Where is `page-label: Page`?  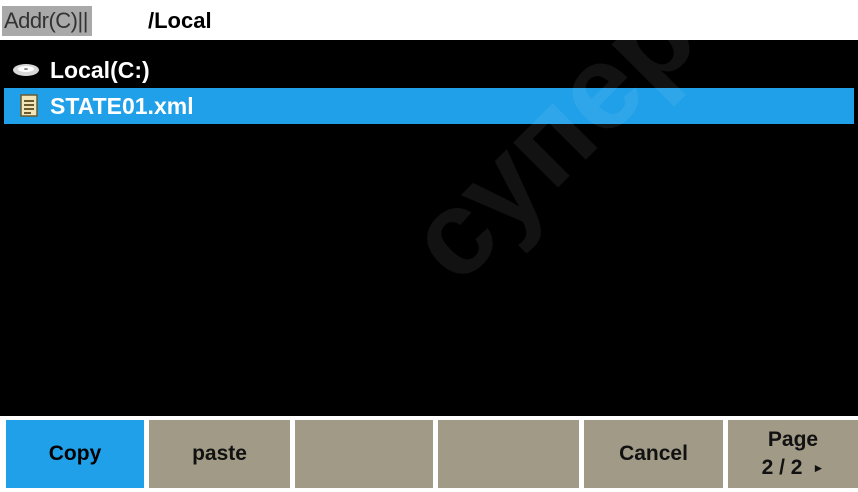 page-label: Page is located at coordinates (793, 439).